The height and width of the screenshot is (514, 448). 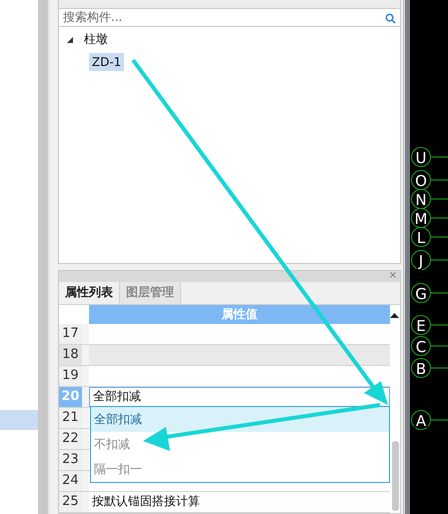 I want to click on row-number: 23, so click(x=73, y=460).